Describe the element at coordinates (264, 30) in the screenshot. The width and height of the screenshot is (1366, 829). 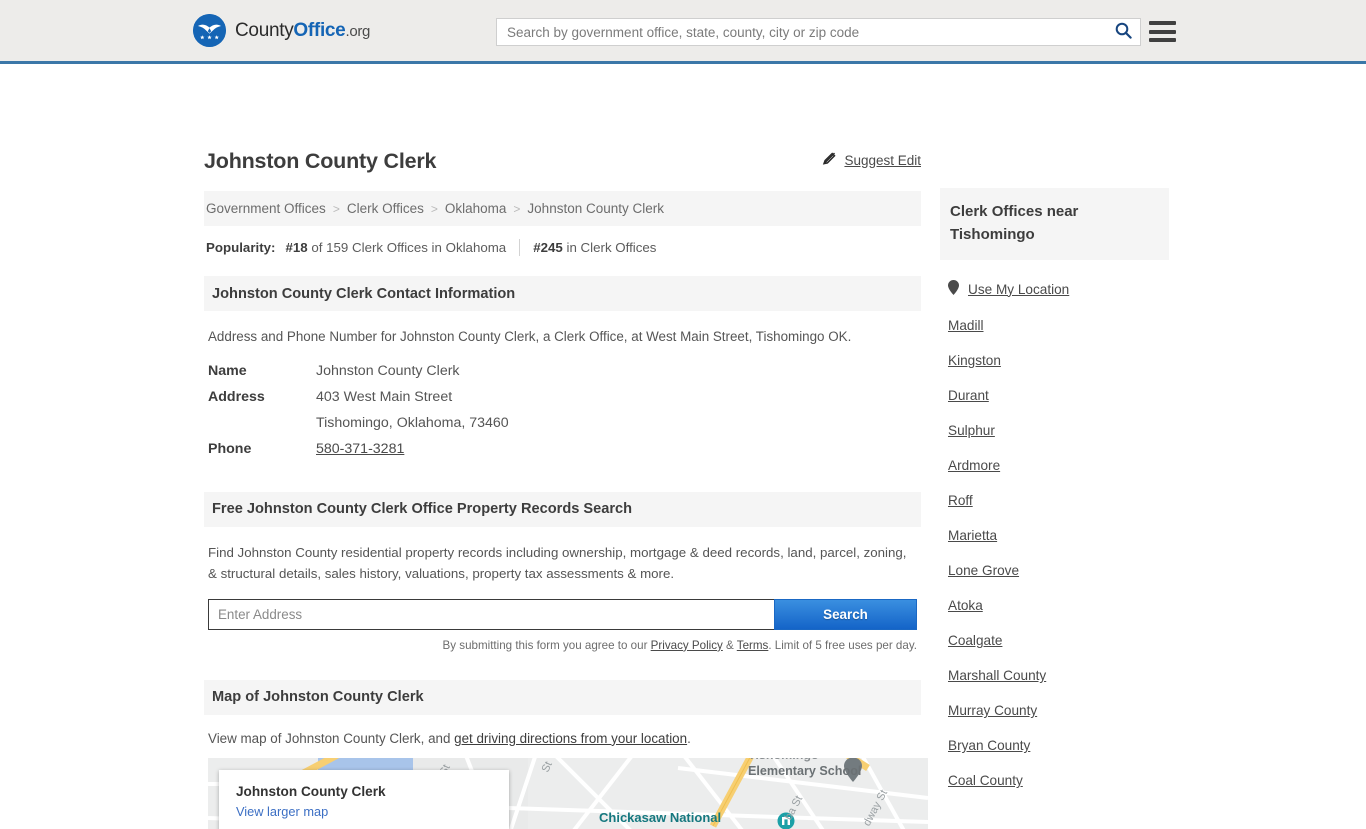
I see `brand-part-1: County` at that location.